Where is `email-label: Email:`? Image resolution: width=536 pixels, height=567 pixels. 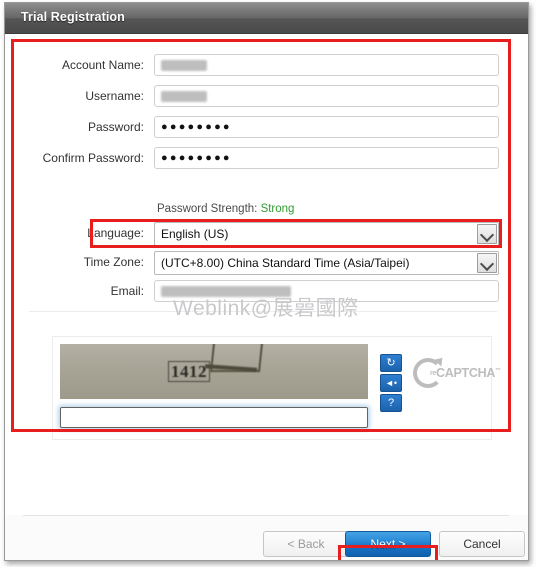 email-label: Email: is located at coordinates (127, 291).